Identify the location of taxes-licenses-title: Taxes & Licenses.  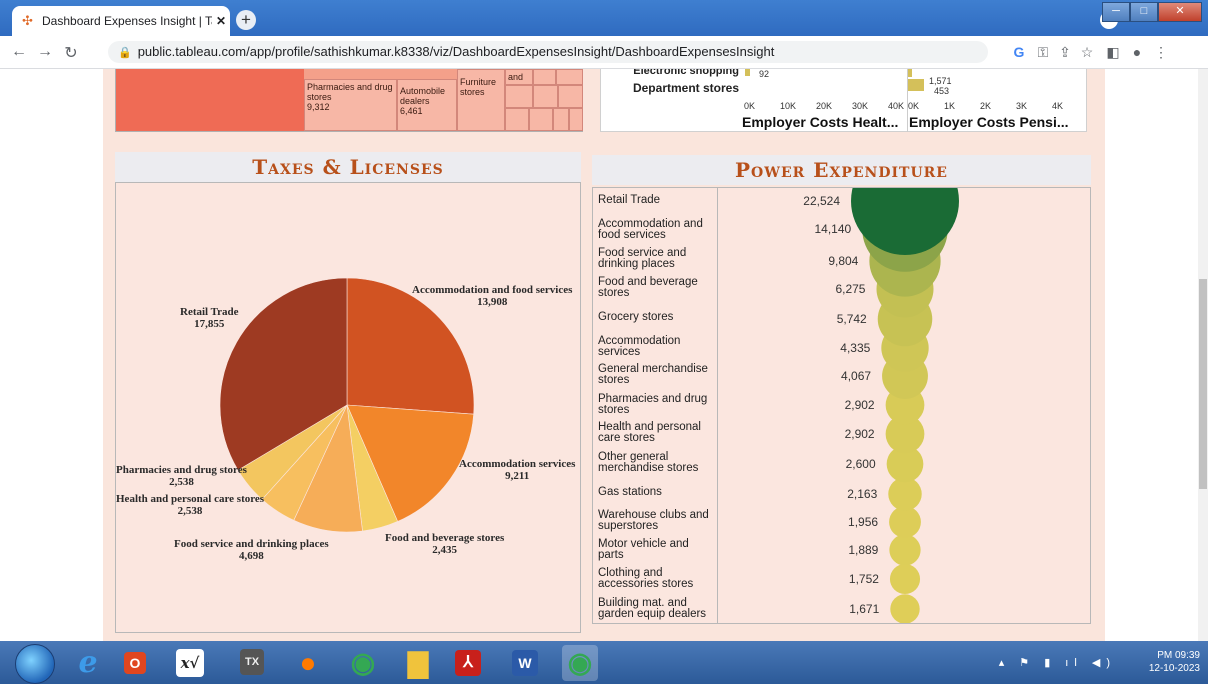
(348, 167).